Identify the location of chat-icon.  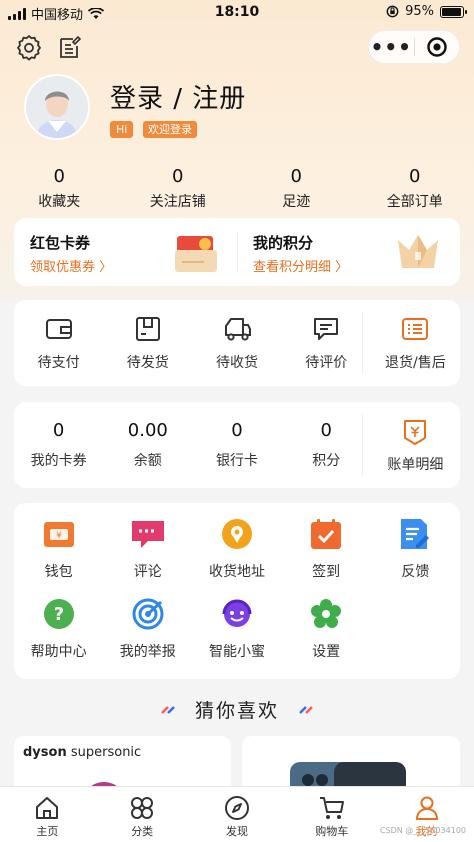
(326, 329).